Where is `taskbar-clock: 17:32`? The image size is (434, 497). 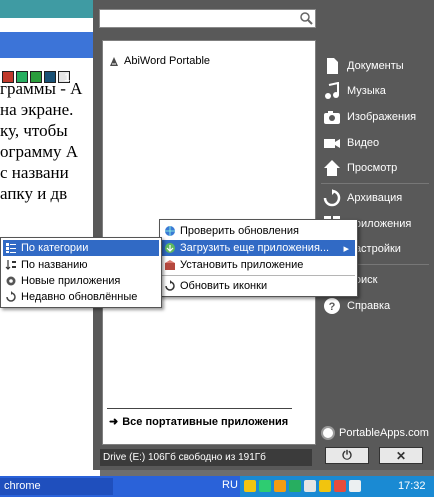
taskbar-clock: 17:32 is located at coordinates (412, 486).